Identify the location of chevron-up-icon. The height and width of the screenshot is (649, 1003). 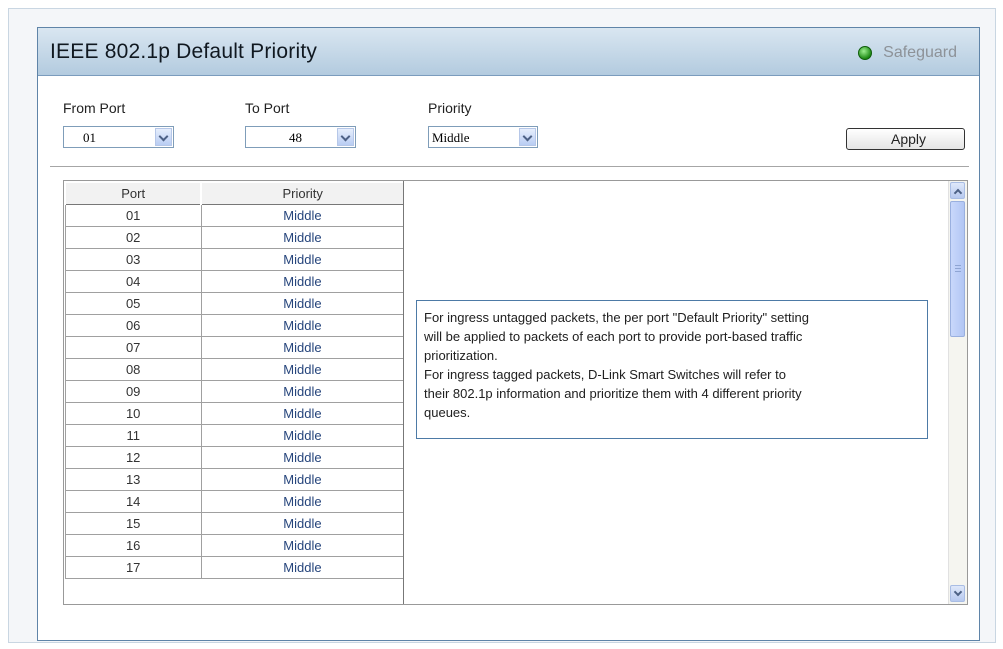
(958, 193).